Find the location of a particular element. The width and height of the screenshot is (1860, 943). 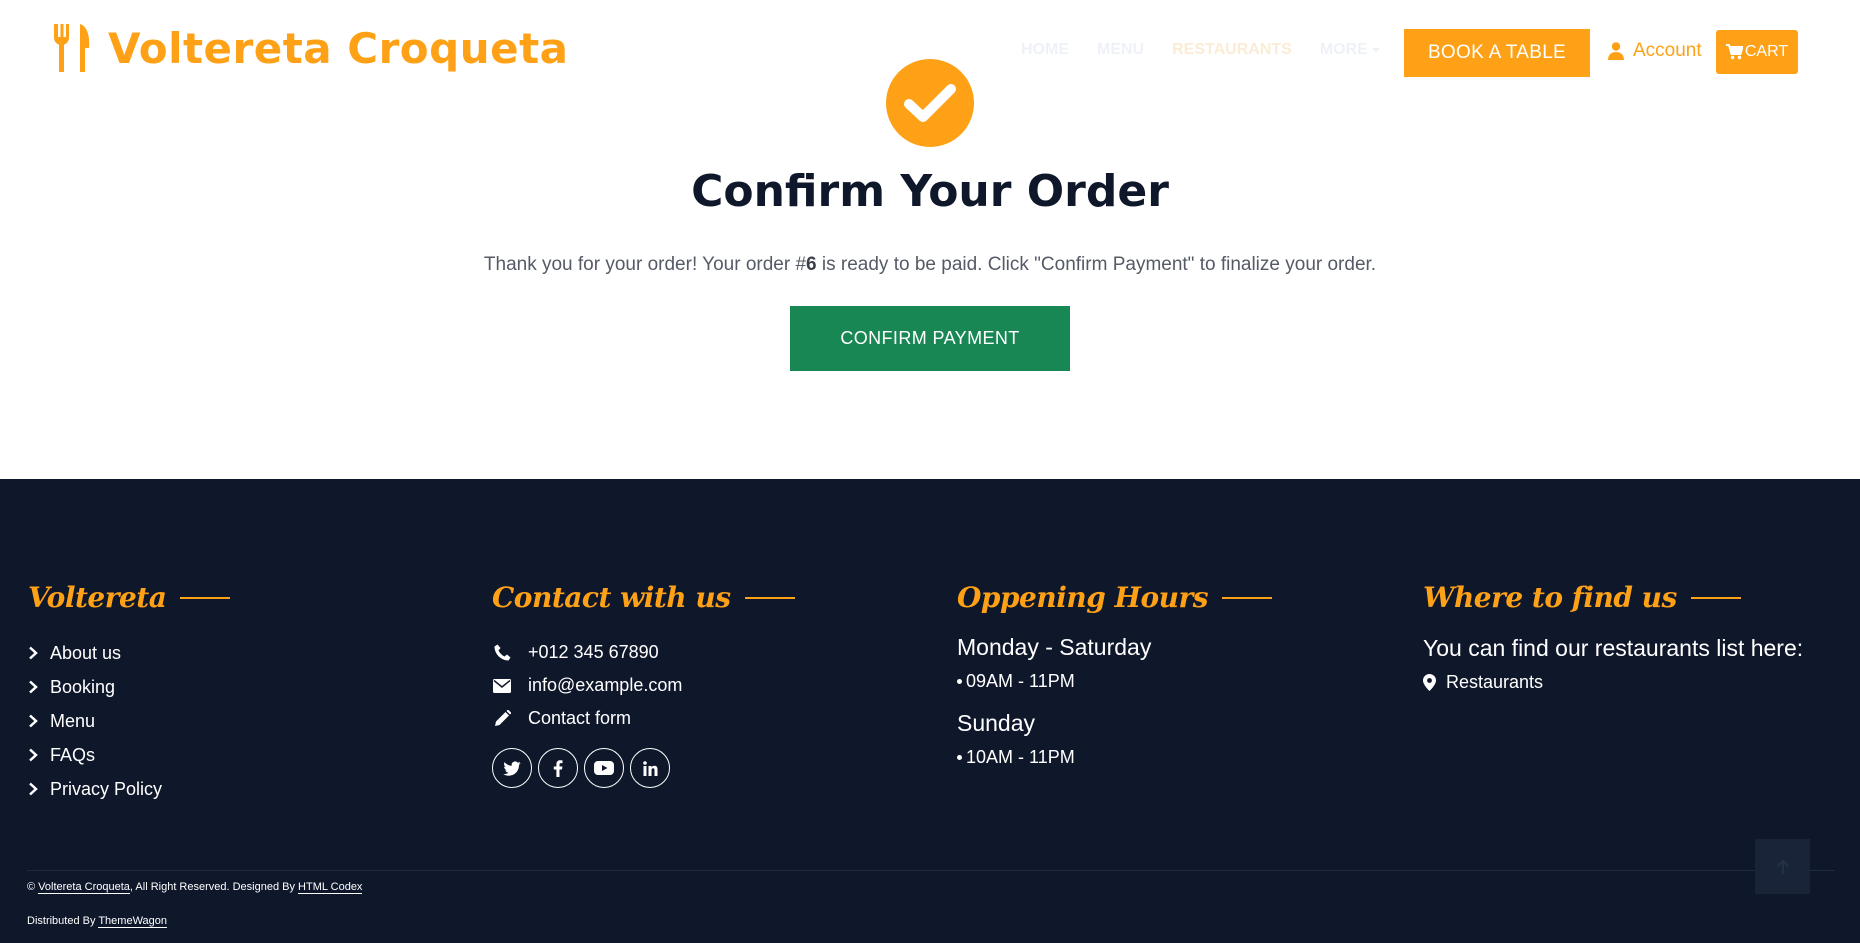

contact-phone-text: +012 345 67890 is located at coordinates (593, 652).